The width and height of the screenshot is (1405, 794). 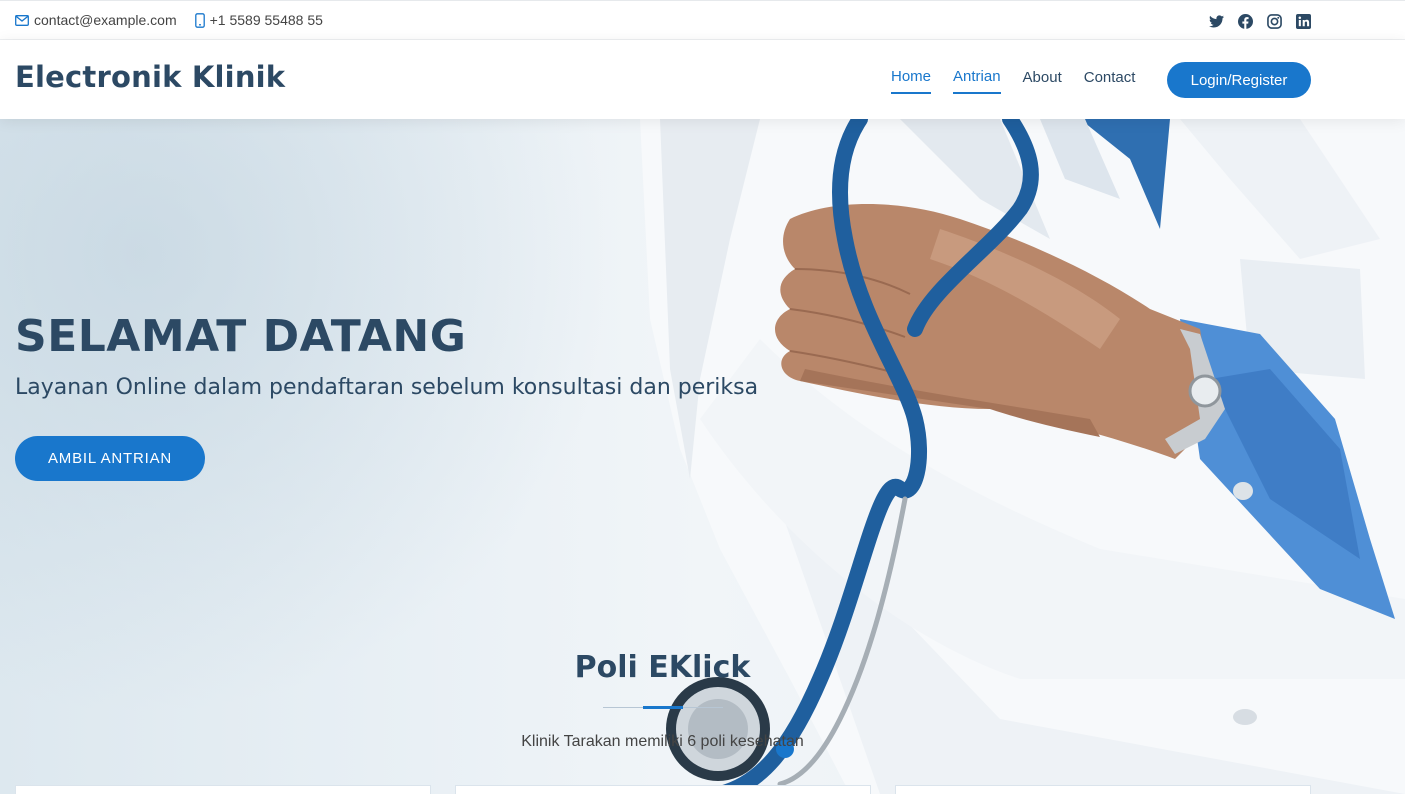 I want to click on site-logo: Electronik Klinik, so click(x=150, y=77).